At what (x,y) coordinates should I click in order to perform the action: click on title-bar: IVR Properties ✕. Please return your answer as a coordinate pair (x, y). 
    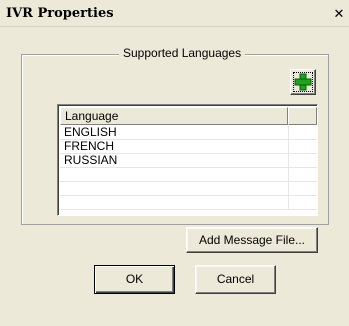
    Looking at the image, I should click on (174, 13).